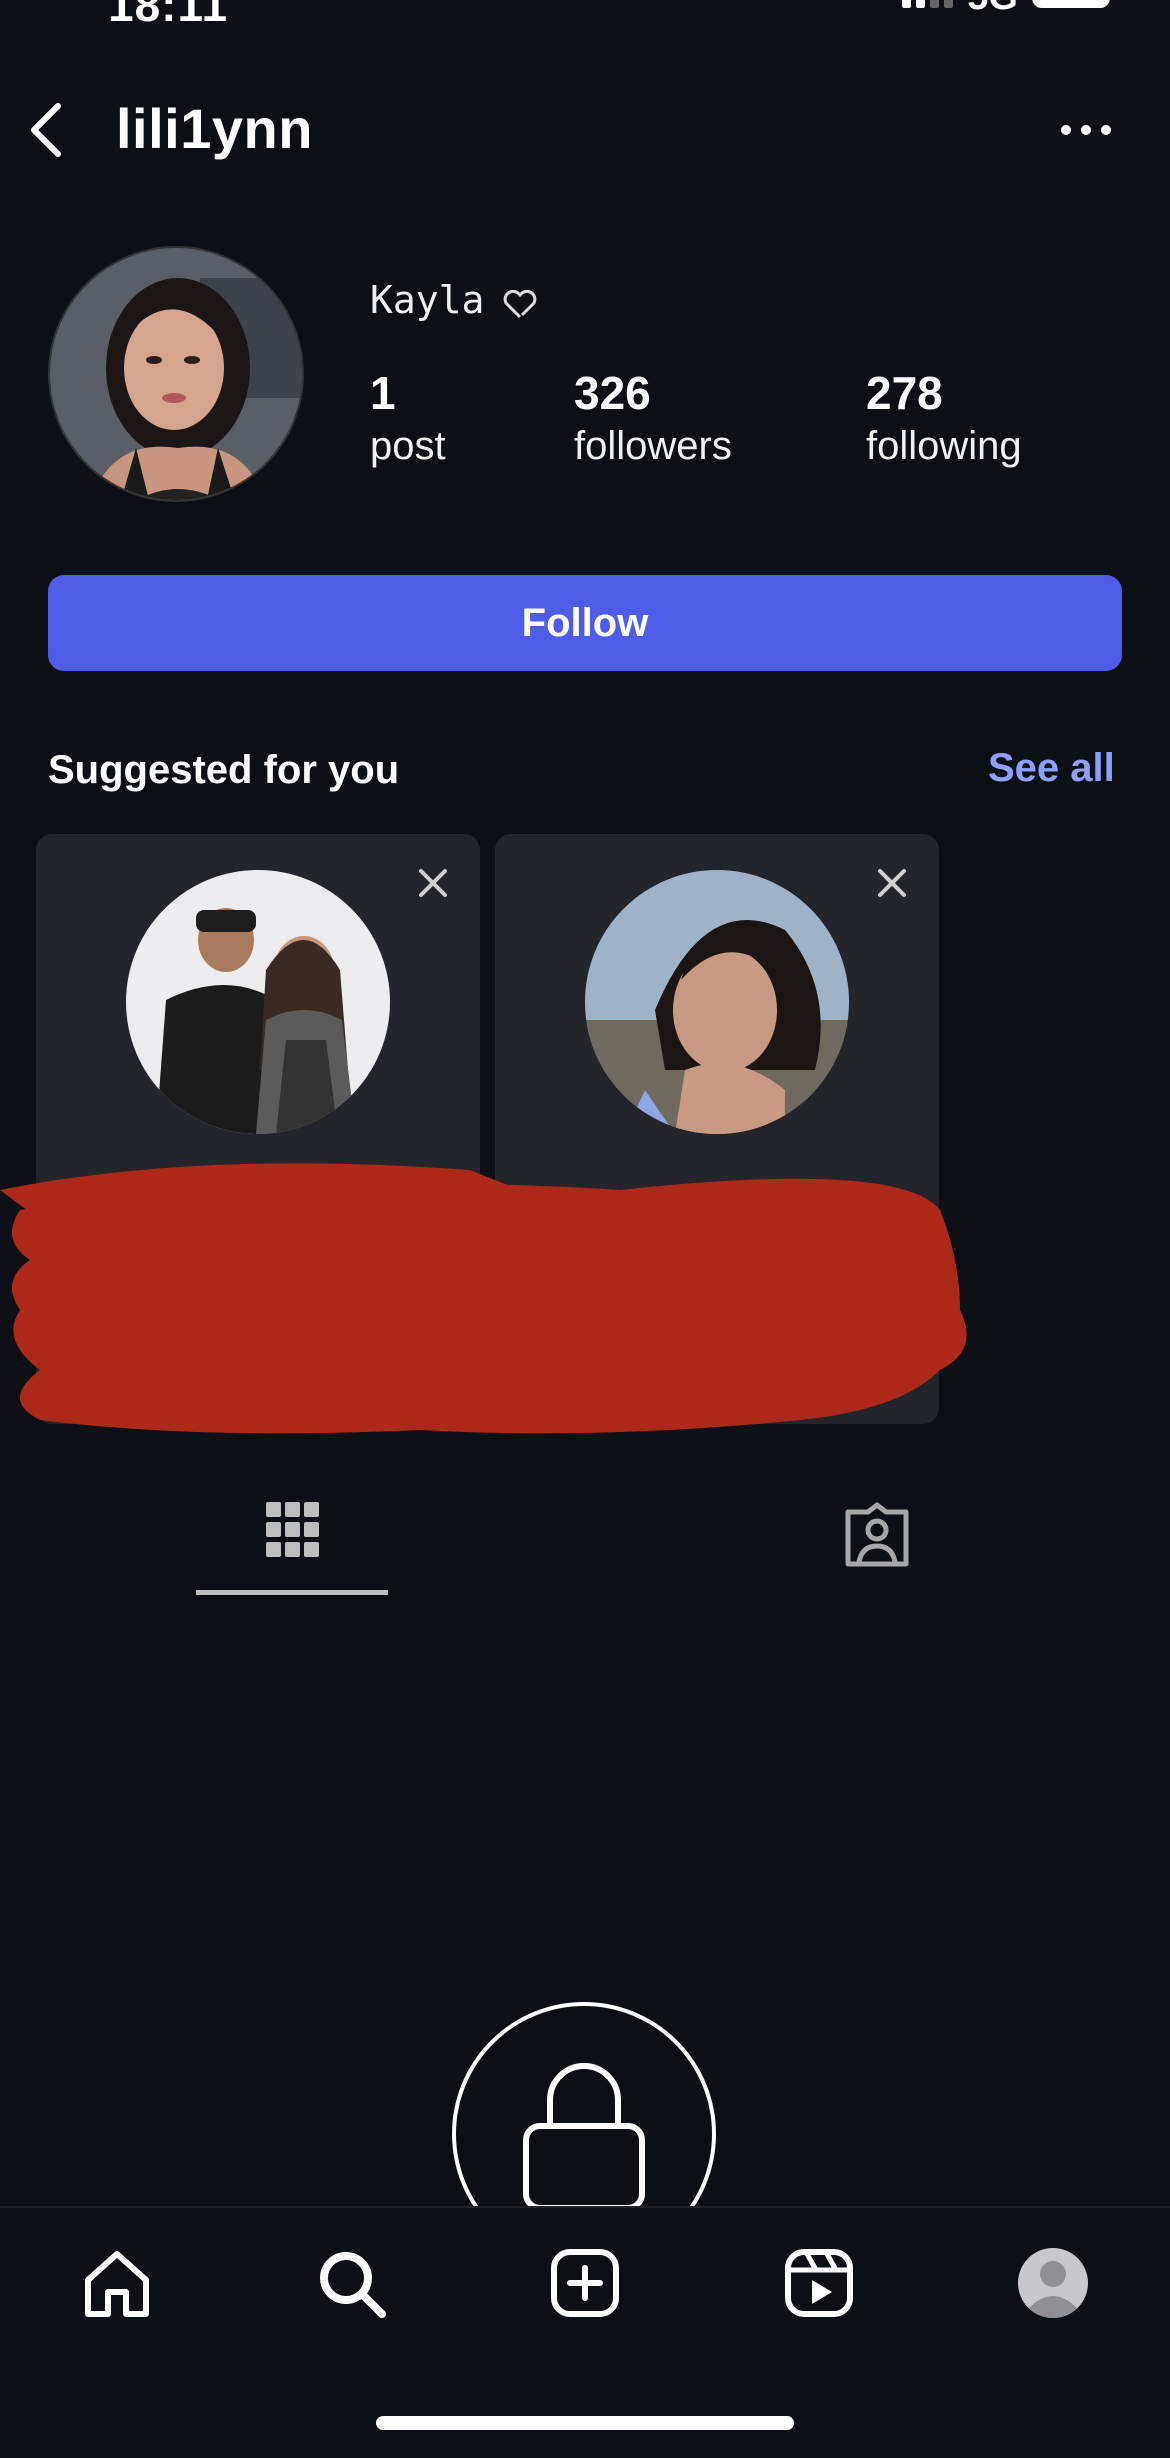  I want to click on suggested-title: Suggested for you, so click(224, 770).